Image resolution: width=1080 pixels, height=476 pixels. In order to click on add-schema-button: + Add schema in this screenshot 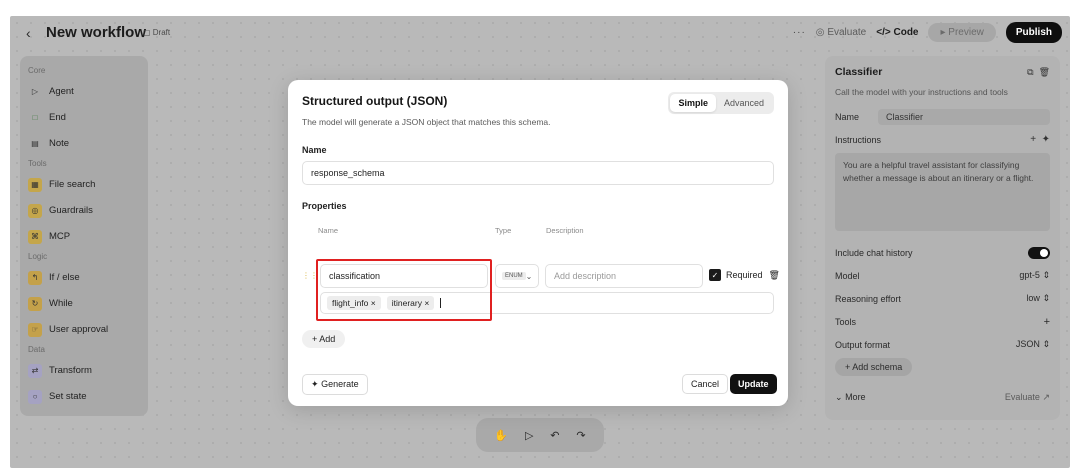, I will do `click(874, 367)`.